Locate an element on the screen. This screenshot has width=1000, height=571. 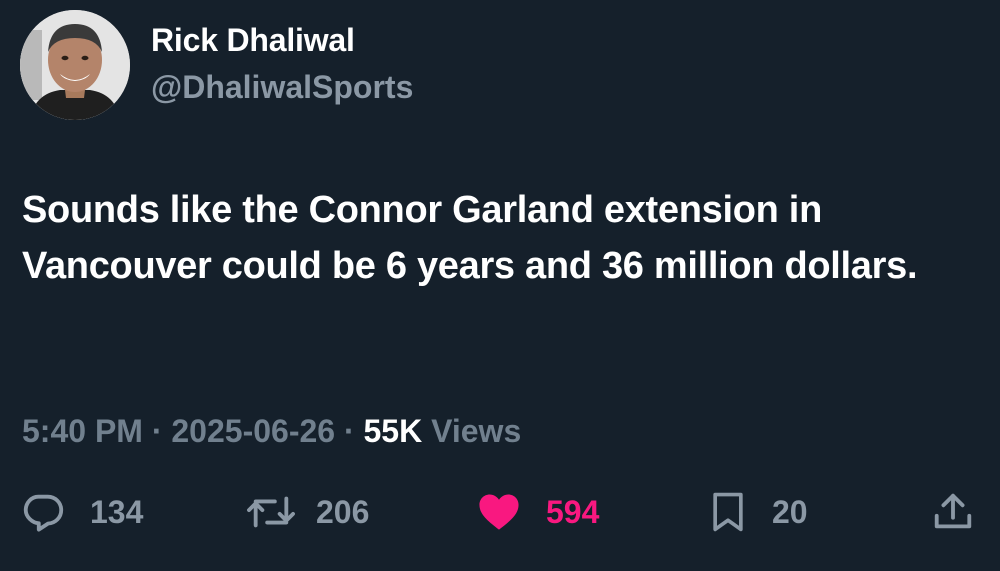
reply-icon is located at coordinates (43, 512).